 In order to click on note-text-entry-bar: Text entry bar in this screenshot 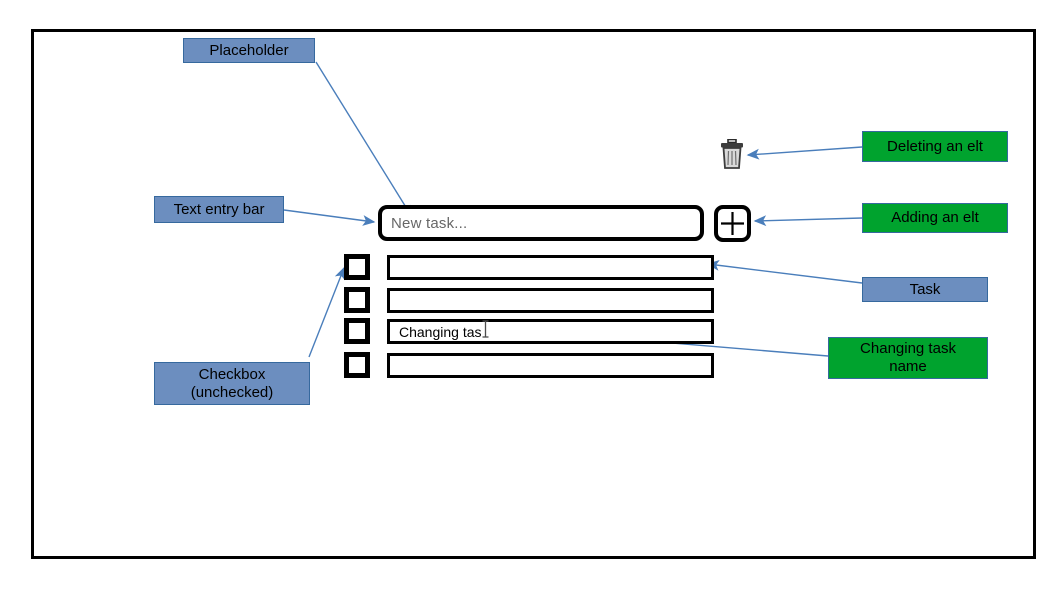, I will do `click(219, 209)`.